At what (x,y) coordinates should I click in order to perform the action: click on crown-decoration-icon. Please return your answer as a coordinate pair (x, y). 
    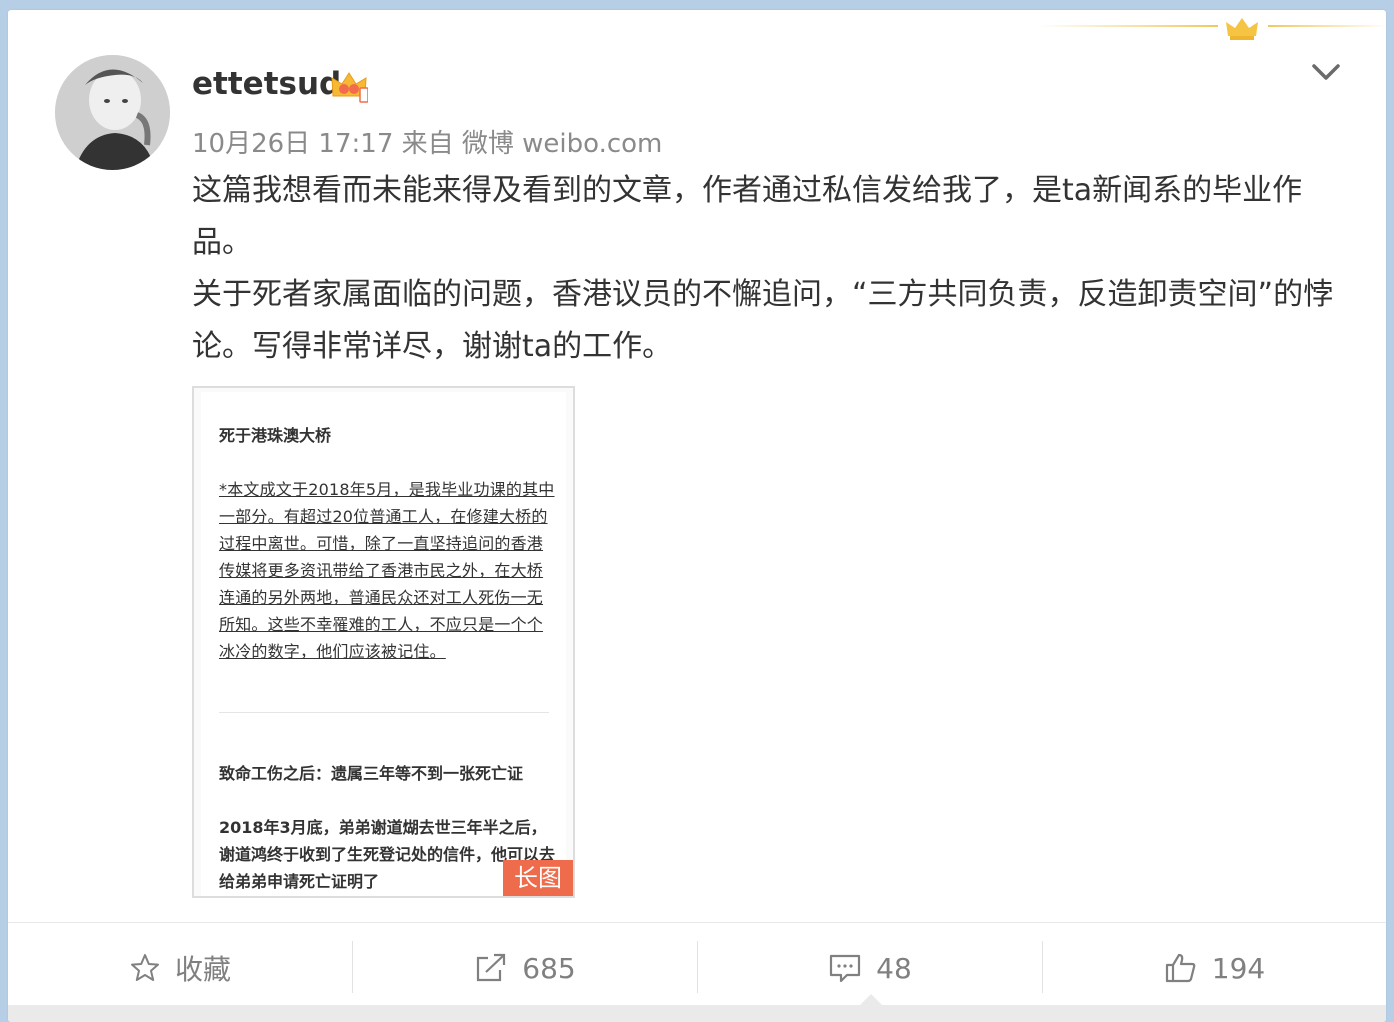
    Looking at the image, I should click on (1242, 29).